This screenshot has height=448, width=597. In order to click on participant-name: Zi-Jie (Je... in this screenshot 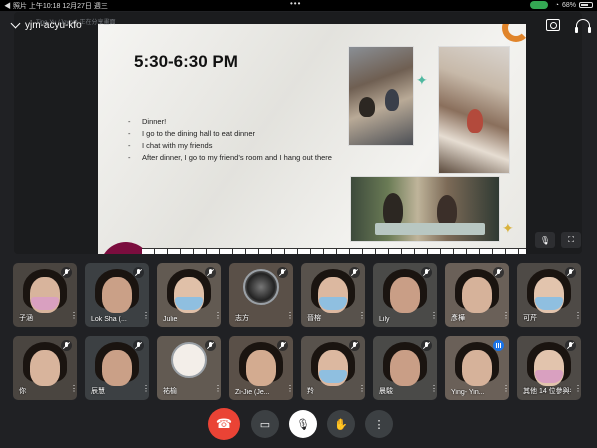, I will do `click(252, 392)`.